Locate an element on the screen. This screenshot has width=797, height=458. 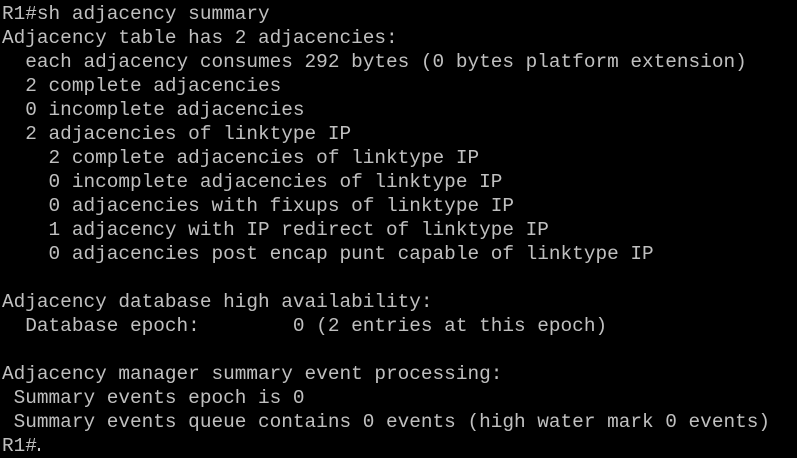
output-line: 2 adjacencies of linktype IP is located at coordinates (177, 134).